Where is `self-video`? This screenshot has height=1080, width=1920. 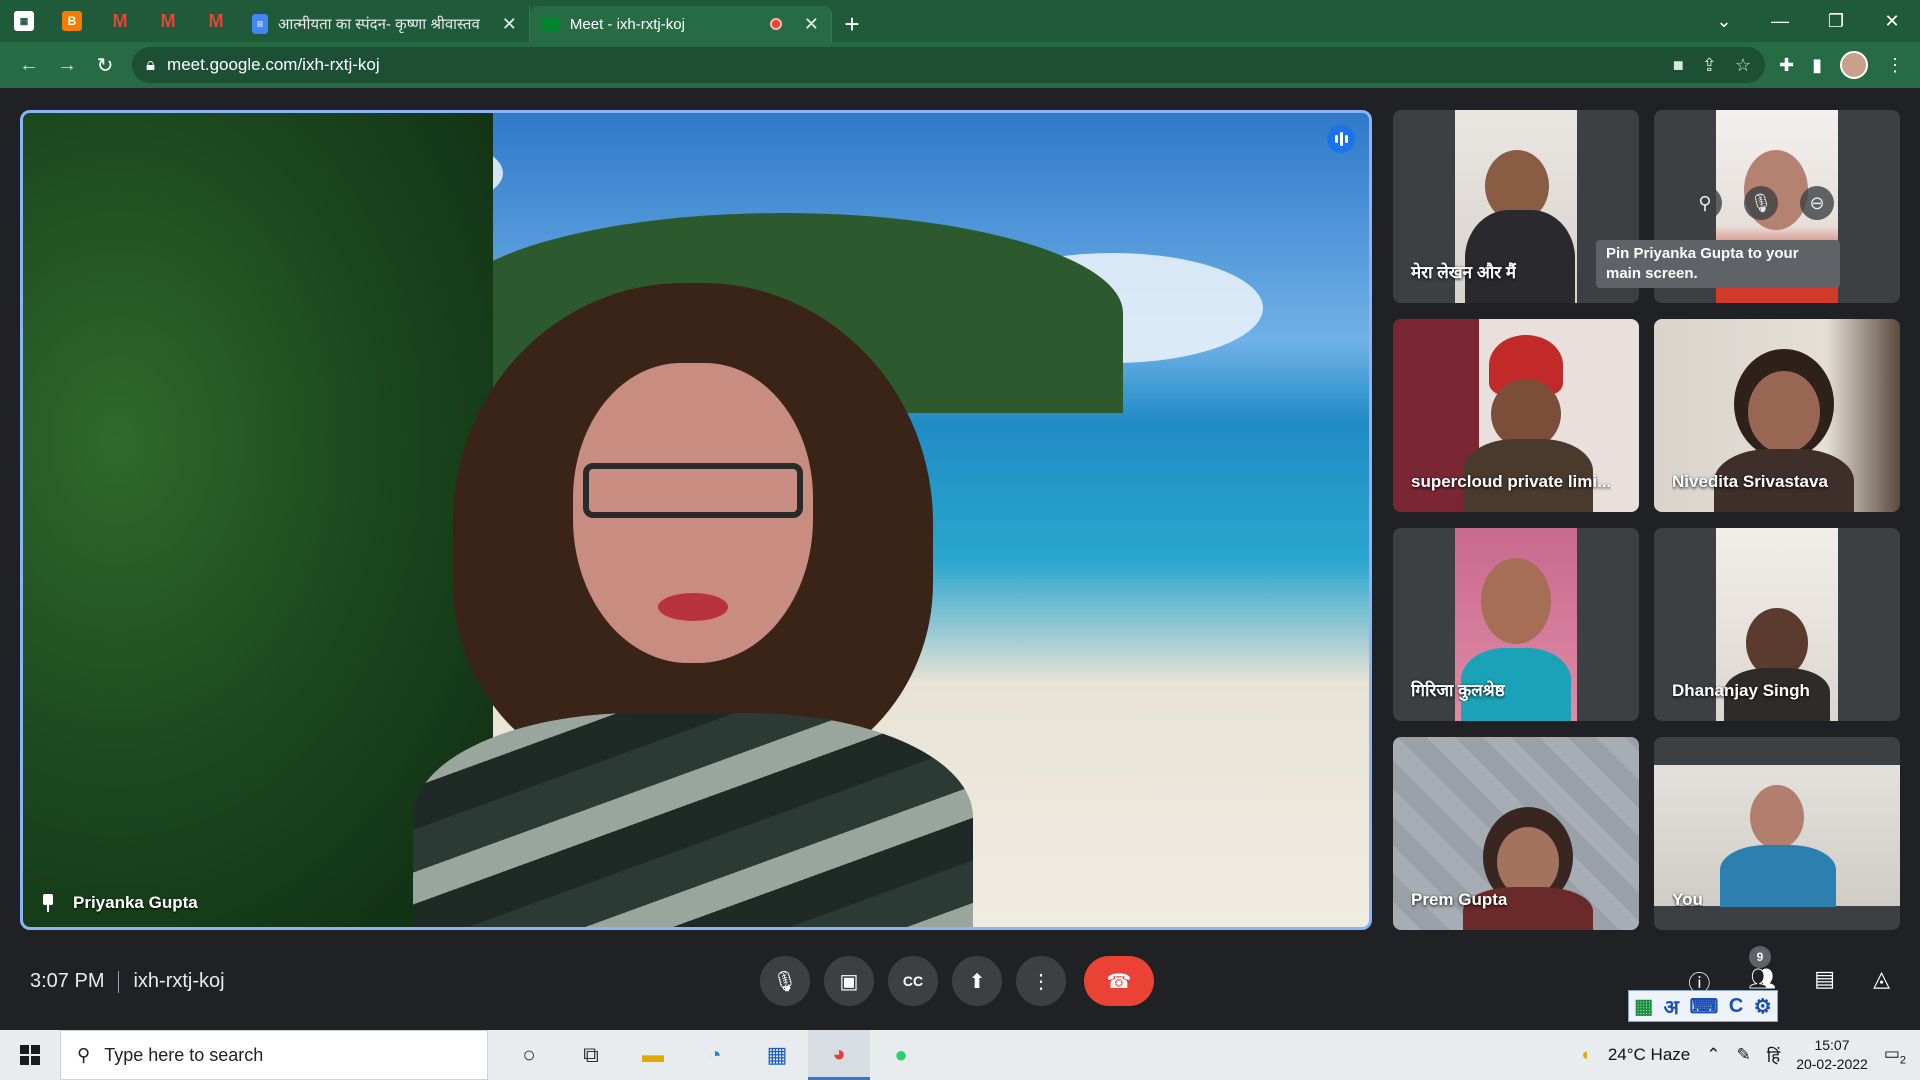
self-video is located at coordinates (1777, 836).